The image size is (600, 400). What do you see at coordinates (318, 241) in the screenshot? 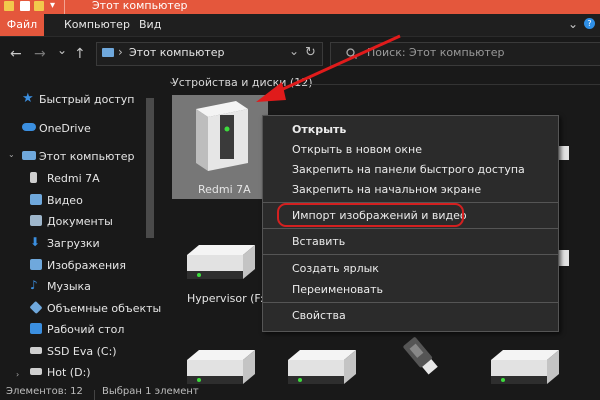
I see `menu-item-paste: Вставить` at bounding box center [318, 241].